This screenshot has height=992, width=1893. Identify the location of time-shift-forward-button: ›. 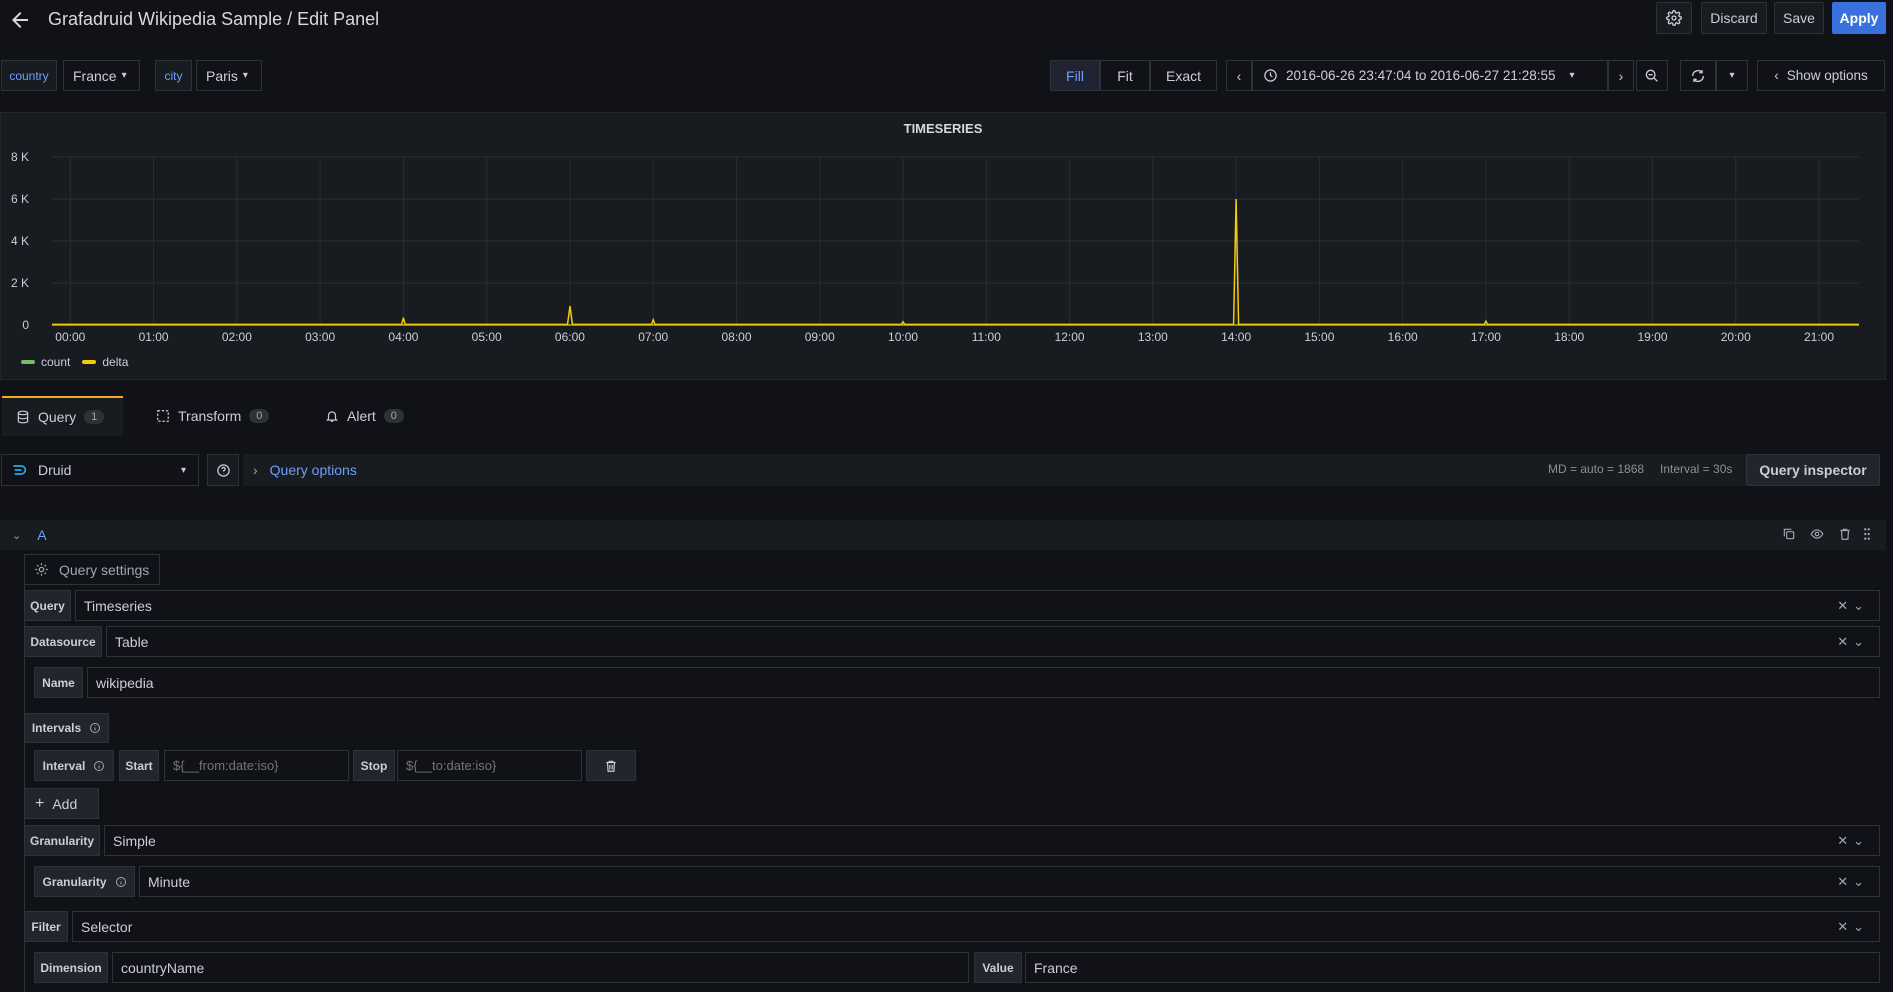
(1621, 75).